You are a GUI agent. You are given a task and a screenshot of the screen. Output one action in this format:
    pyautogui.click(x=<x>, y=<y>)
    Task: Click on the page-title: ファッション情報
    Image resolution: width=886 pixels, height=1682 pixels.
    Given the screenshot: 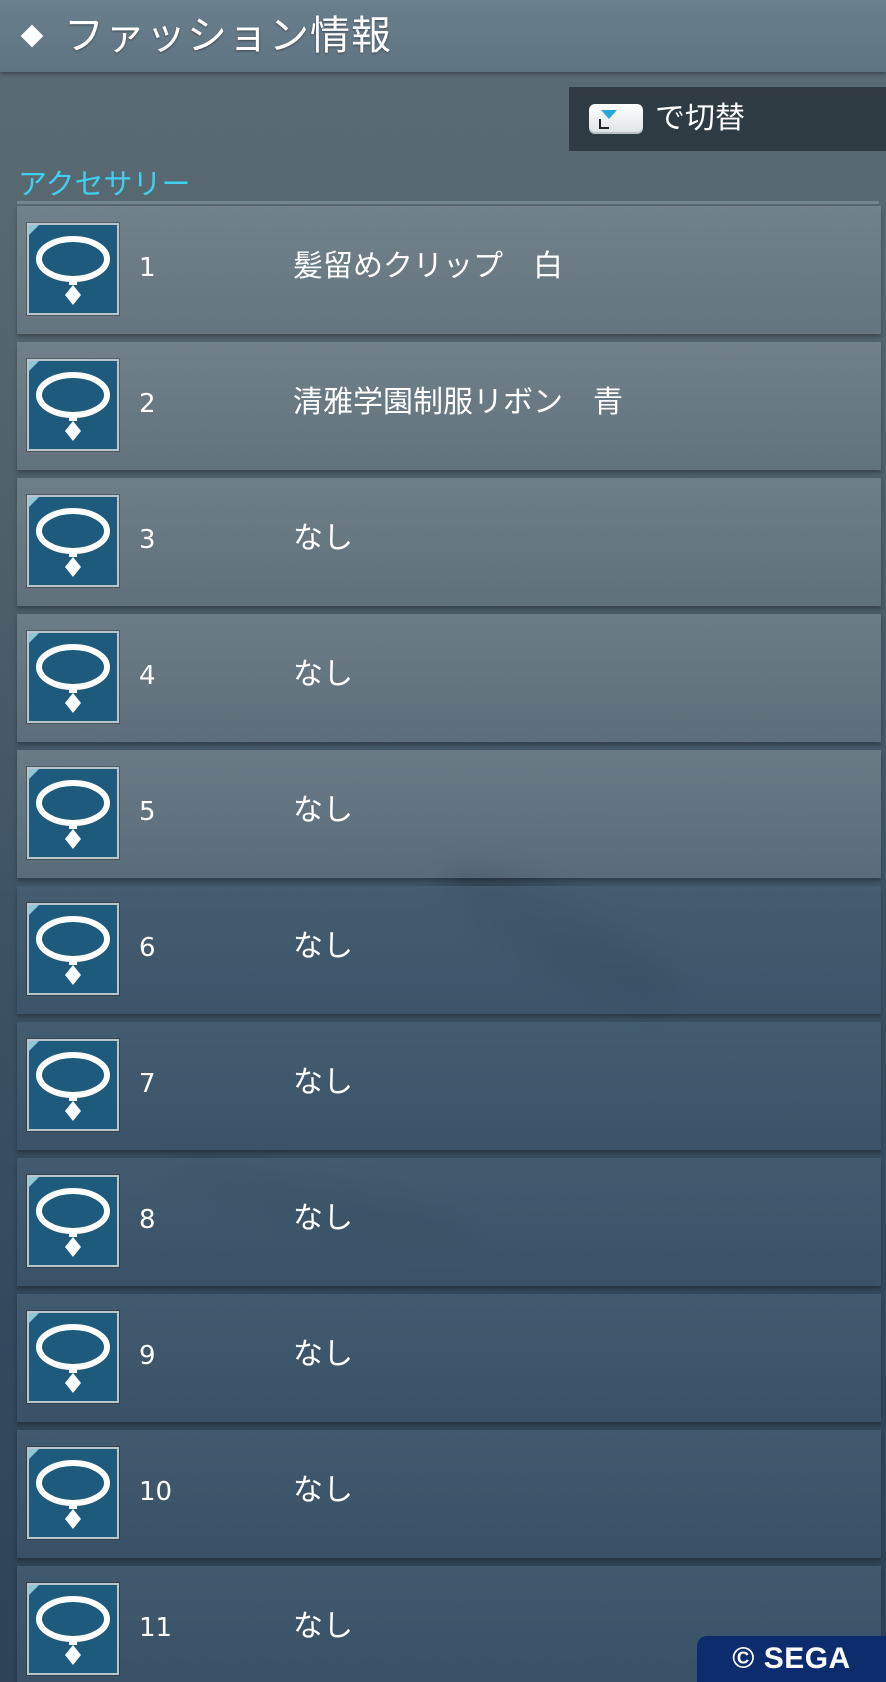 What is the action you would take?
    pyautogui.click(x=228, y=36)
    